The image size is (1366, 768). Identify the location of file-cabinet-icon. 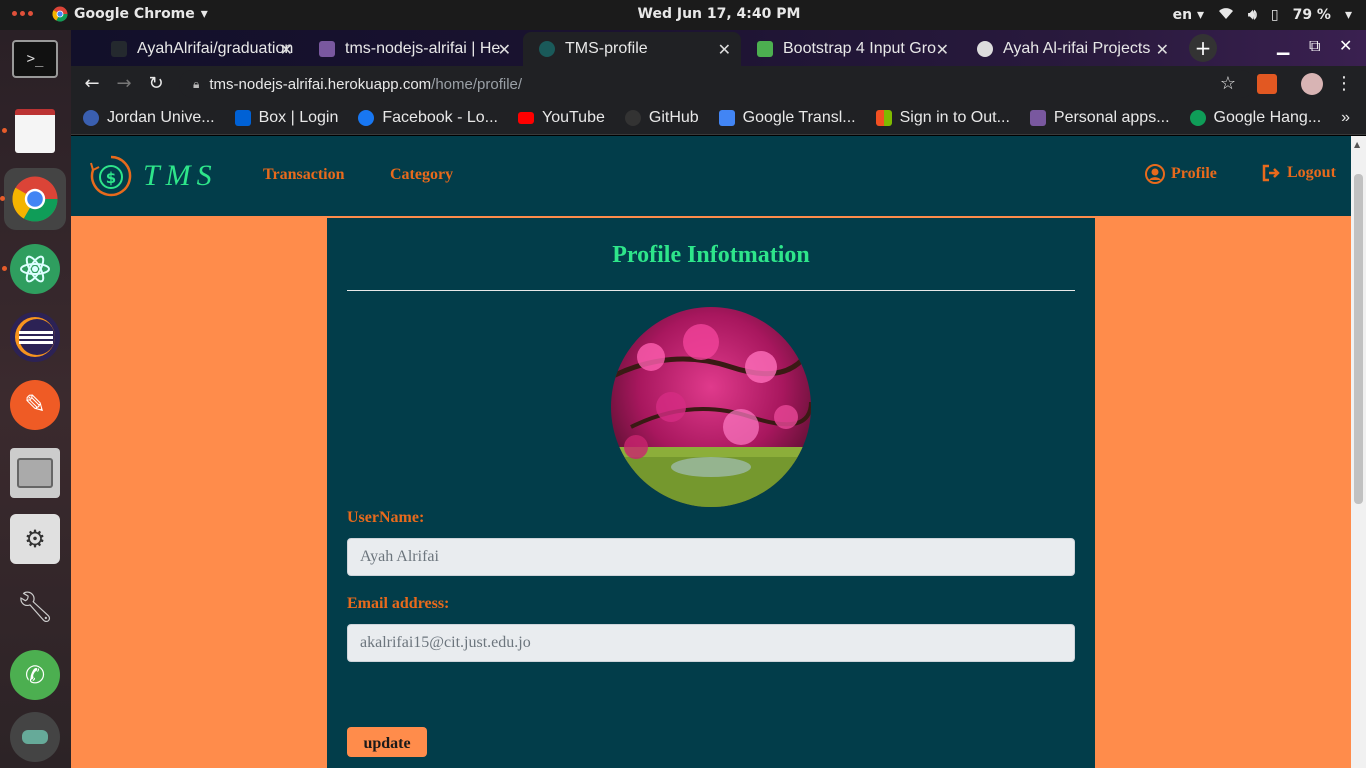
(35, 473).